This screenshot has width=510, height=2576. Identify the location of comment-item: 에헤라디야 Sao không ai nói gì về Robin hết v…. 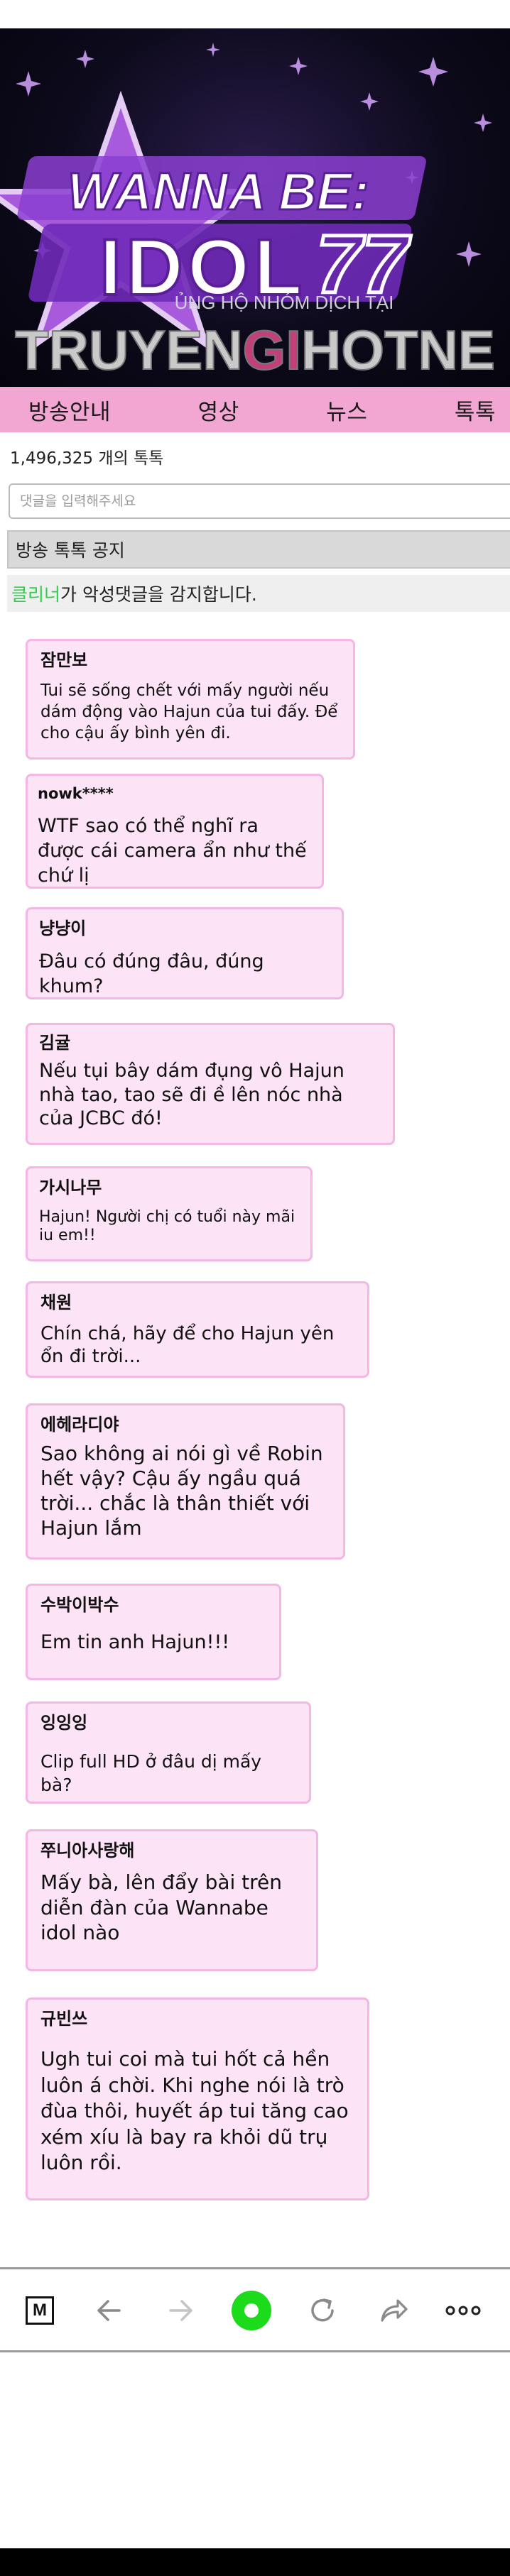
(186, 1481).